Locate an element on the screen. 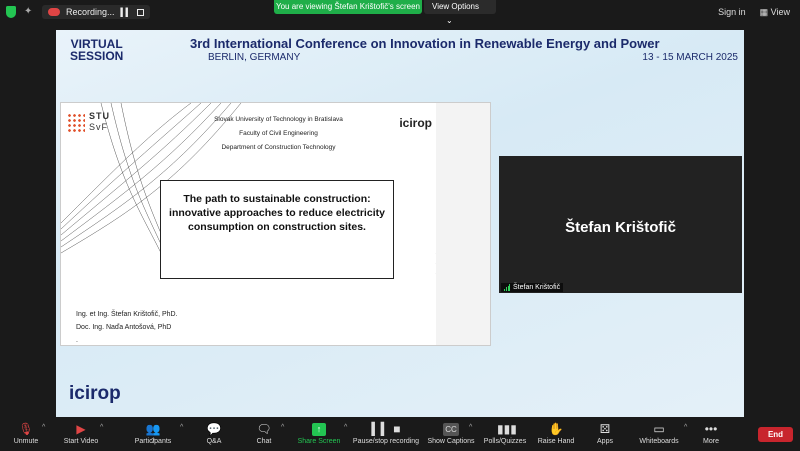 This screenshot has height=451, width=800. conference-place: BERLIN, GERMANY is located at coordinates (254, 57).